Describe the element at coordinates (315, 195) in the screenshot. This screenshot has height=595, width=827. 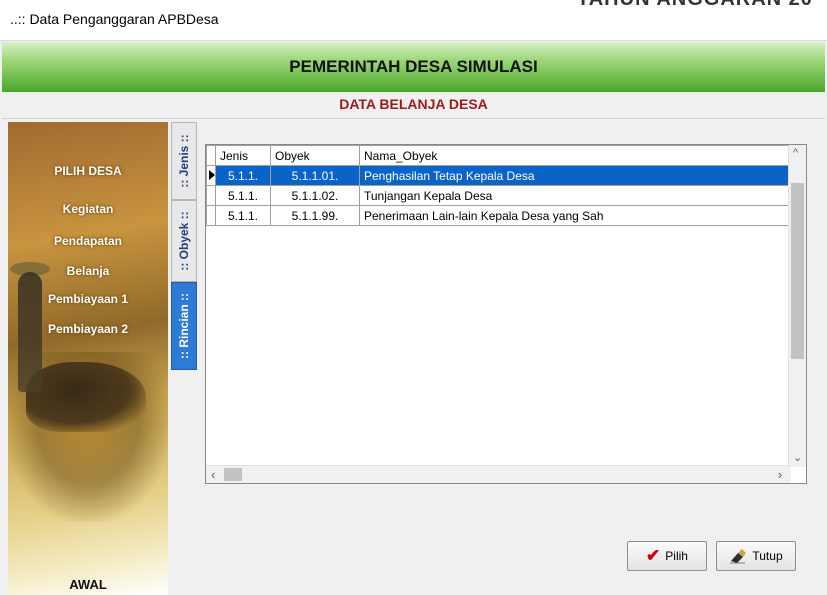
I see `cell-obyek: 5.1.1.02.` at that location.